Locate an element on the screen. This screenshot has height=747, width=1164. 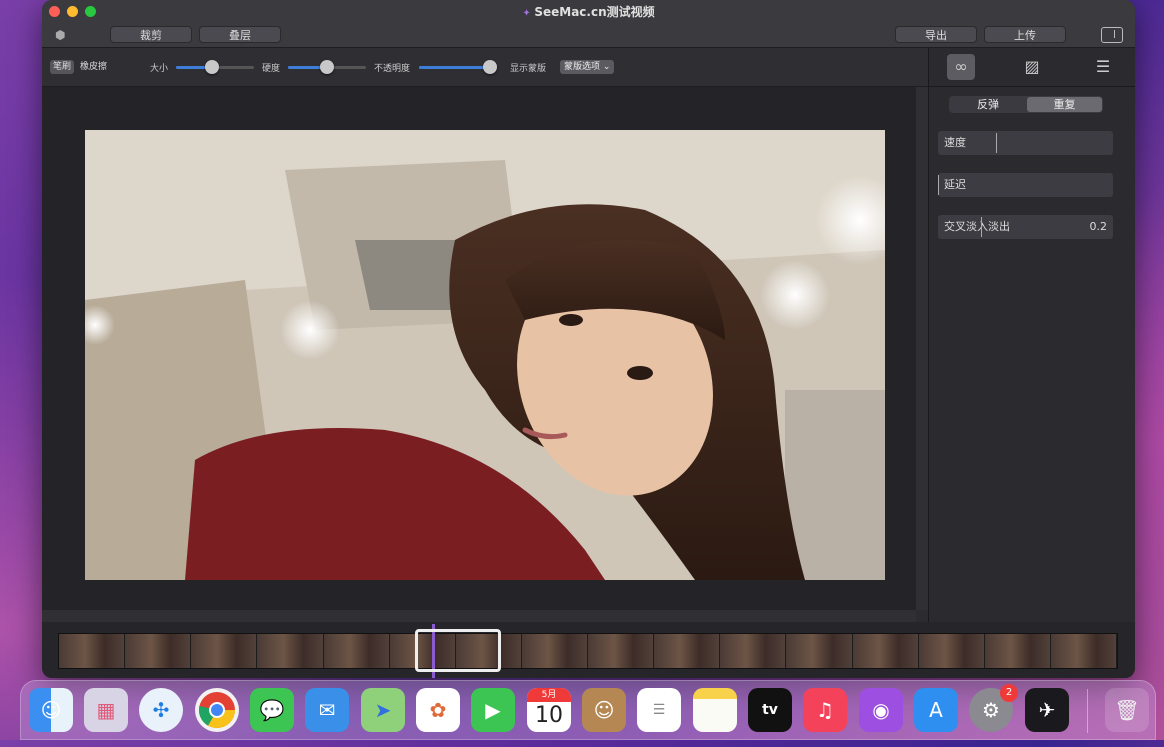
size-slider-knob is located at coordinates (212, 67).